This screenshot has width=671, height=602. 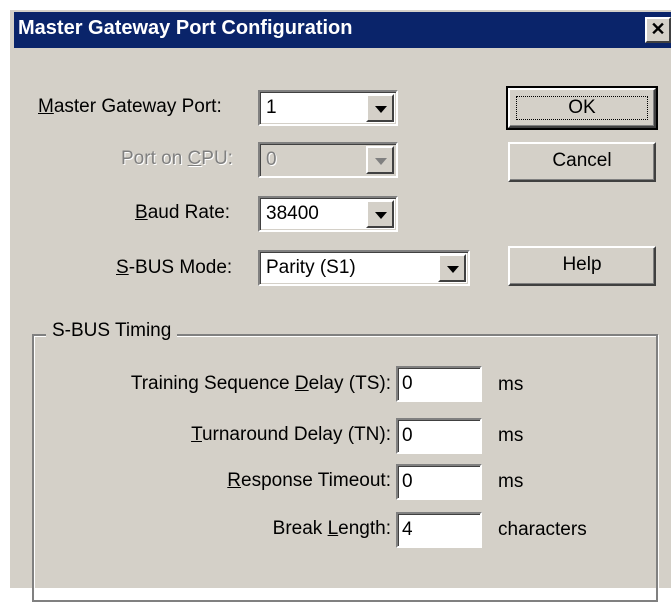 I want to click on break-length-input: 4, so click(x=439, y=530).